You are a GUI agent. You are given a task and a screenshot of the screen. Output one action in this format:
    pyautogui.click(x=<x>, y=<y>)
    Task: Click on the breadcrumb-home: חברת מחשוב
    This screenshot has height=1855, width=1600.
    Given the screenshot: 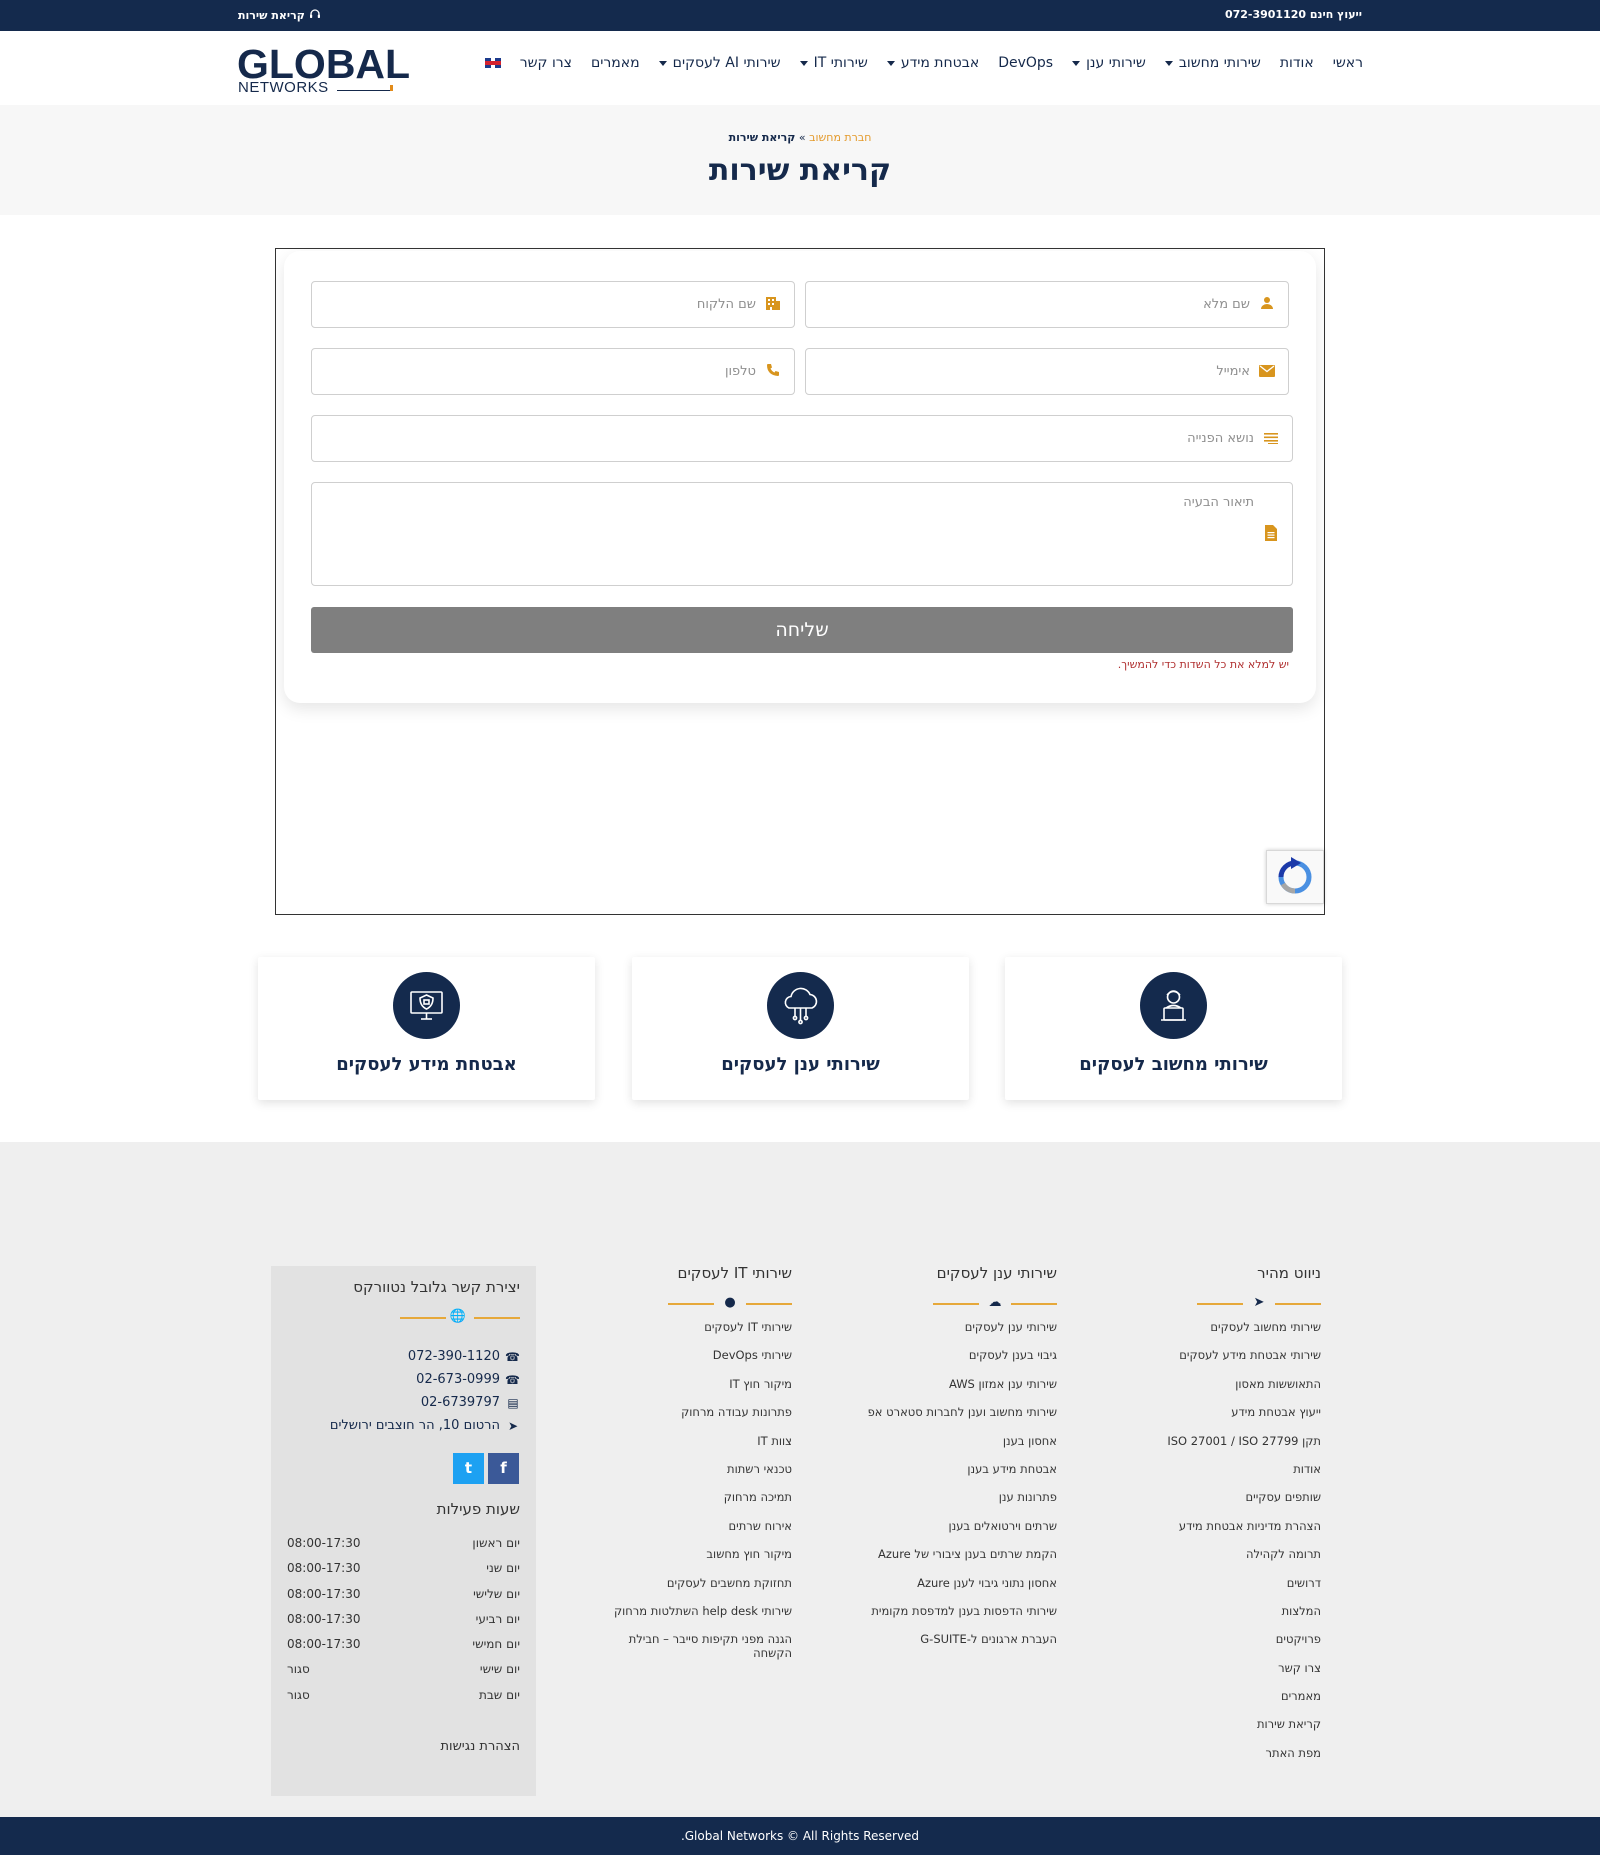 What is the action you would take?
    pyautogui.click(x=840, y=137)
    